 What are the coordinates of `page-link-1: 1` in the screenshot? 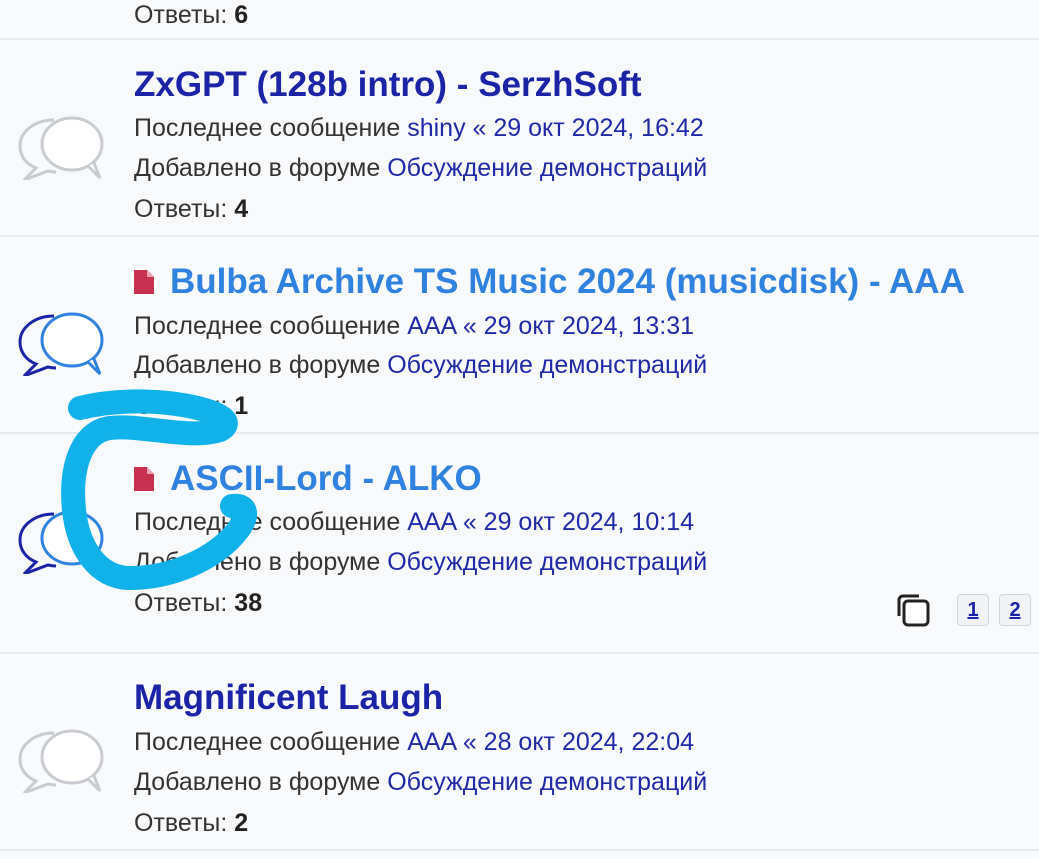 It's located at (973, 610).